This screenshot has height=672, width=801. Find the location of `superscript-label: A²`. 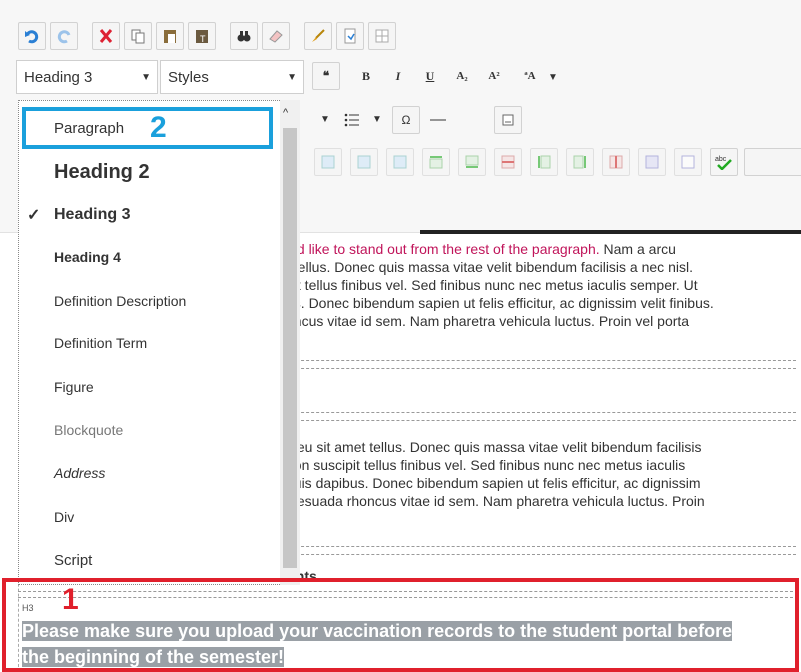

superscript-label: A² is located at coordinates (494, 76).